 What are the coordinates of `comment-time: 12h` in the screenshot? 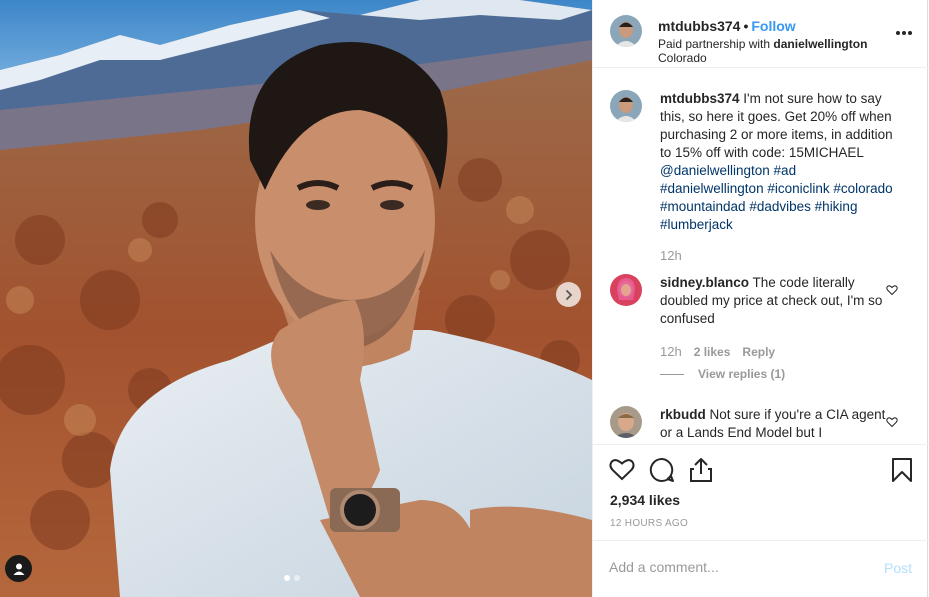 It's located at (671, 351).